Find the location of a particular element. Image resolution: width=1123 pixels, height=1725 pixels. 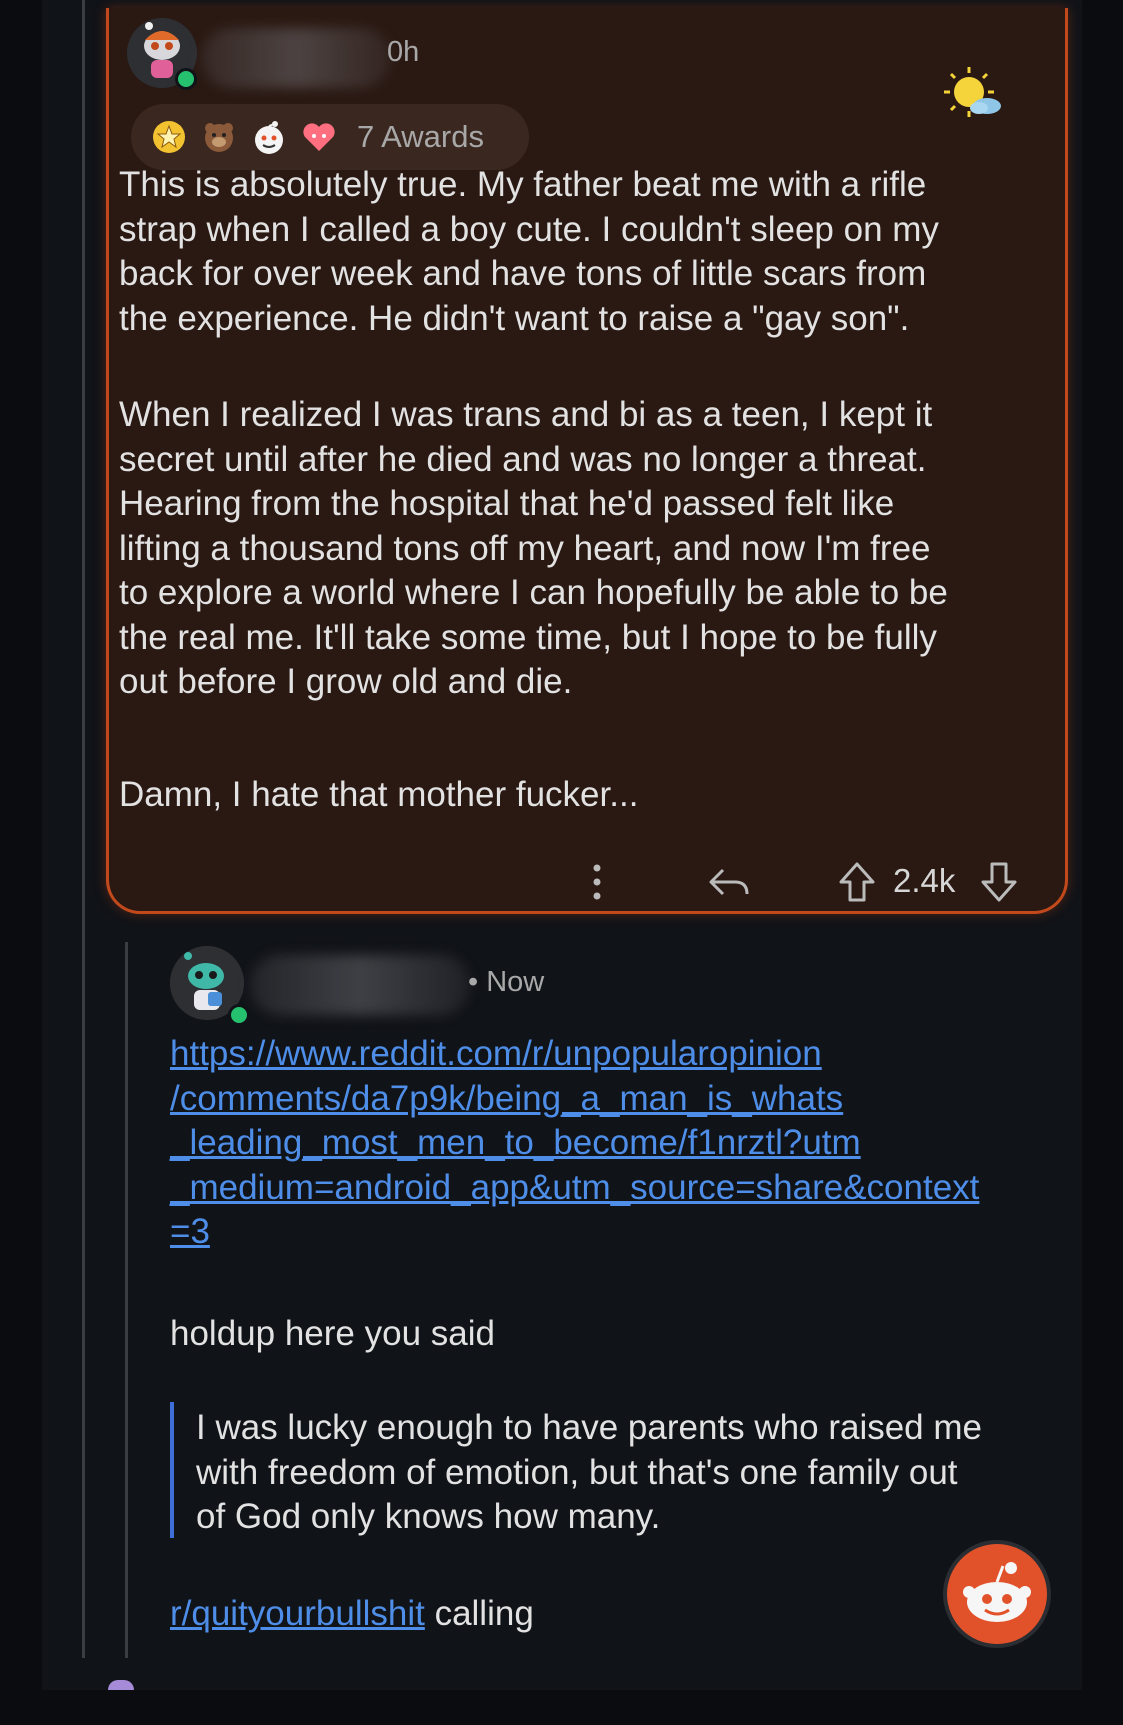

thread-line-reply is located at coordinates (126, 1300).